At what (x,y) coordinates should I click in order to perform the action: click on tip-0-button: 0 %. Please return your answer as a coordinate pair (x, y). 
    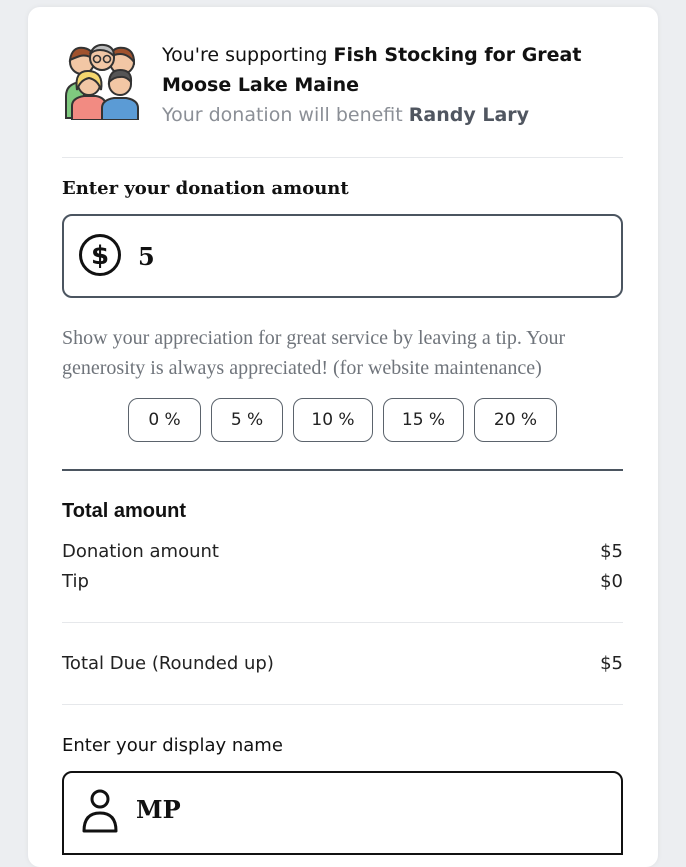
    Looking at the image, I should click on (164, 420).